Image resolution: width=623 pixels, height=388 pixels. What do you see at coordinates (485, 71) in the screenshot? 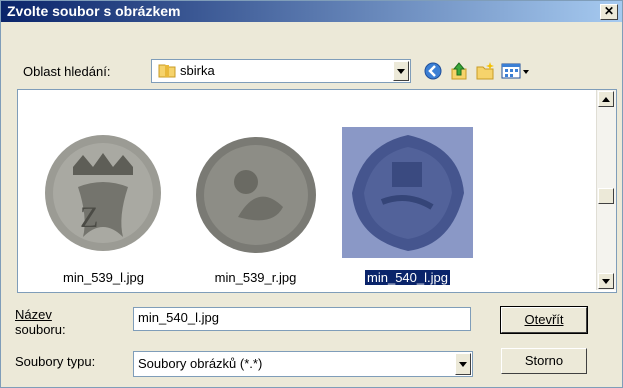
I see `new-folder-icon` at bounding box center [485, 71].